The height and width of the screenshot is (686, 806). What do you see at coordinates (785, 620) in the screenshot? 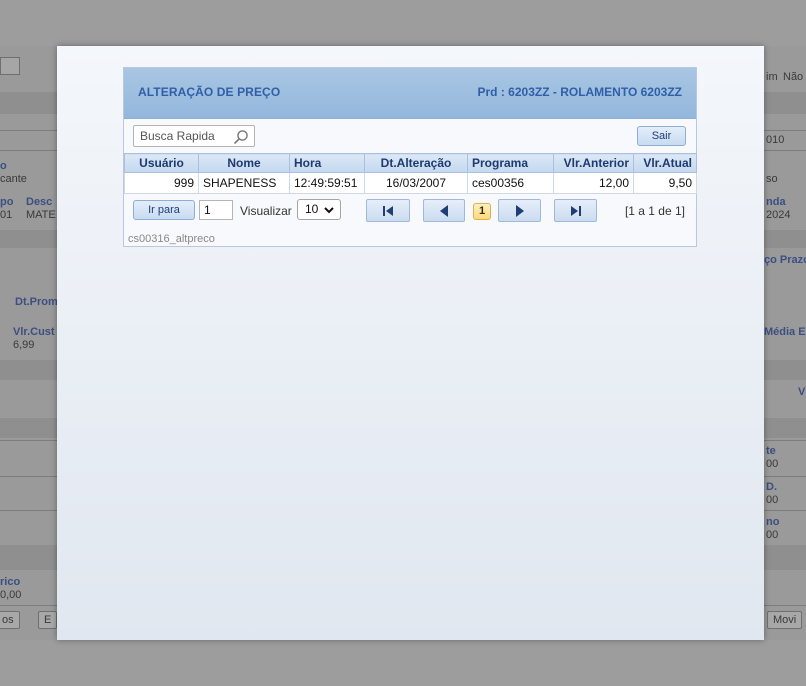
I see `bg-button: Movi` at bounding box center [785, 620].